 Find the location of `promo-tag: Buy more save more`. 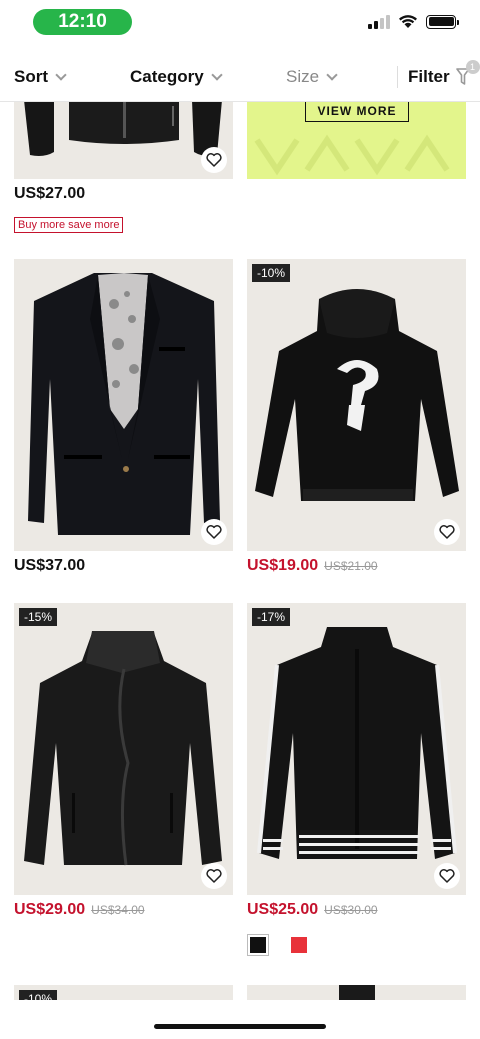

promo-tag: Buy more save more is located at coordinates (69, 225).